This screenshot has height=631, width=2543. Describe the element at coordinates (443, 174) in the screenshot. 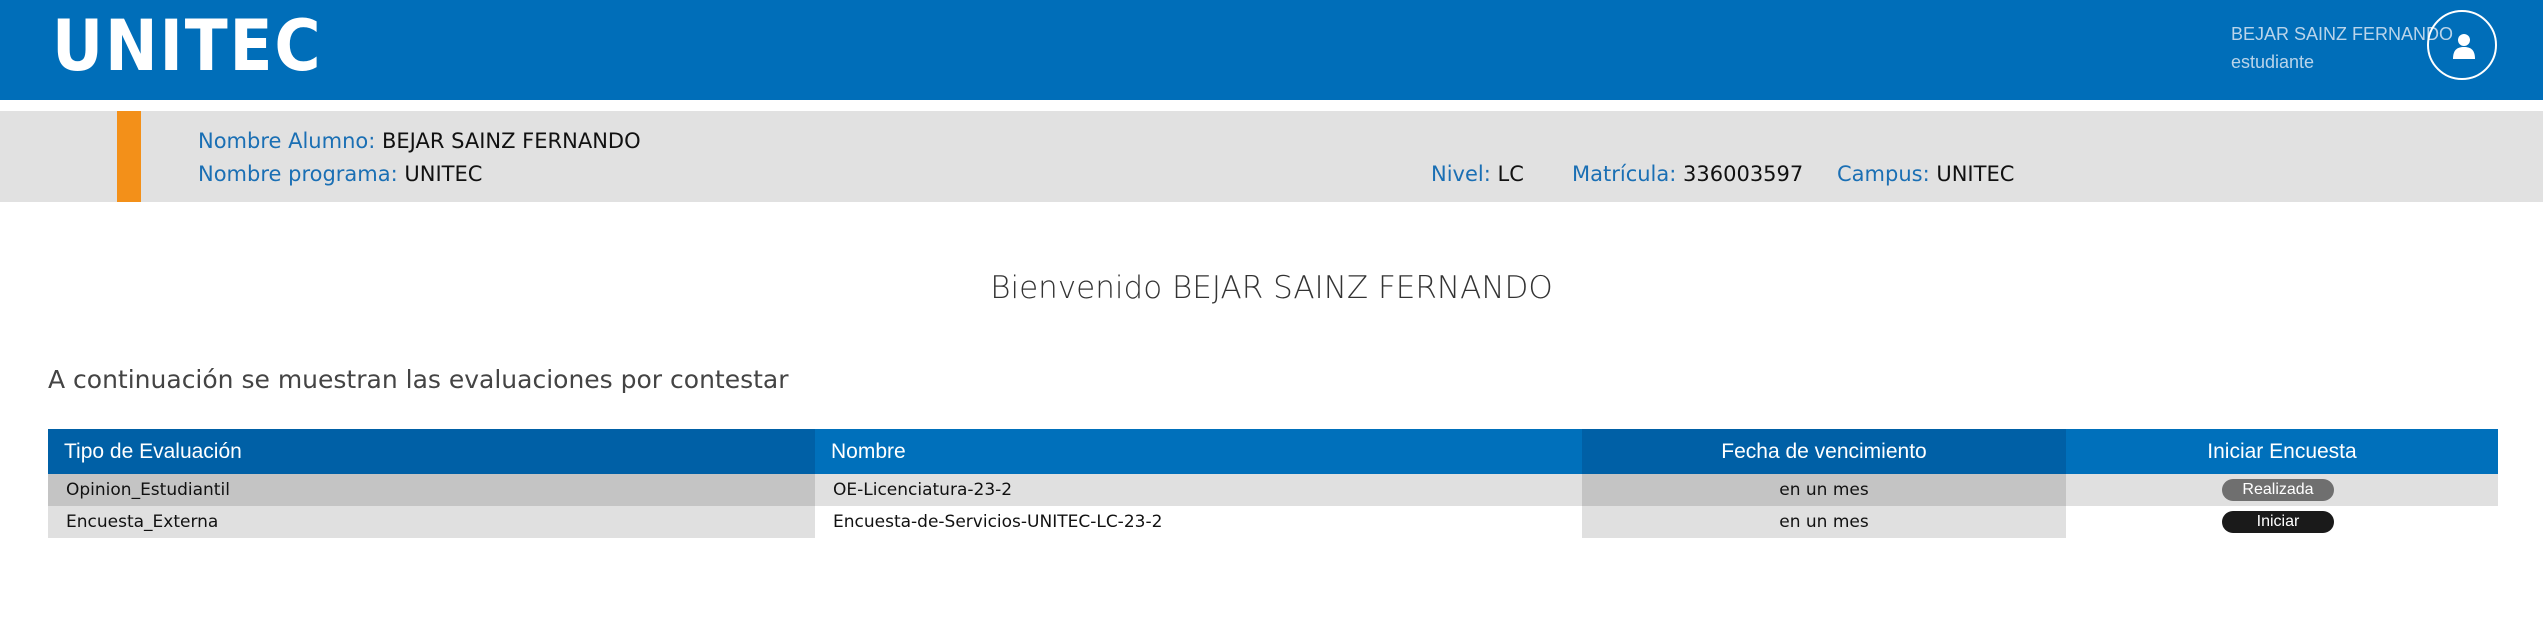

I see `program-value: UNITEC` at that location.